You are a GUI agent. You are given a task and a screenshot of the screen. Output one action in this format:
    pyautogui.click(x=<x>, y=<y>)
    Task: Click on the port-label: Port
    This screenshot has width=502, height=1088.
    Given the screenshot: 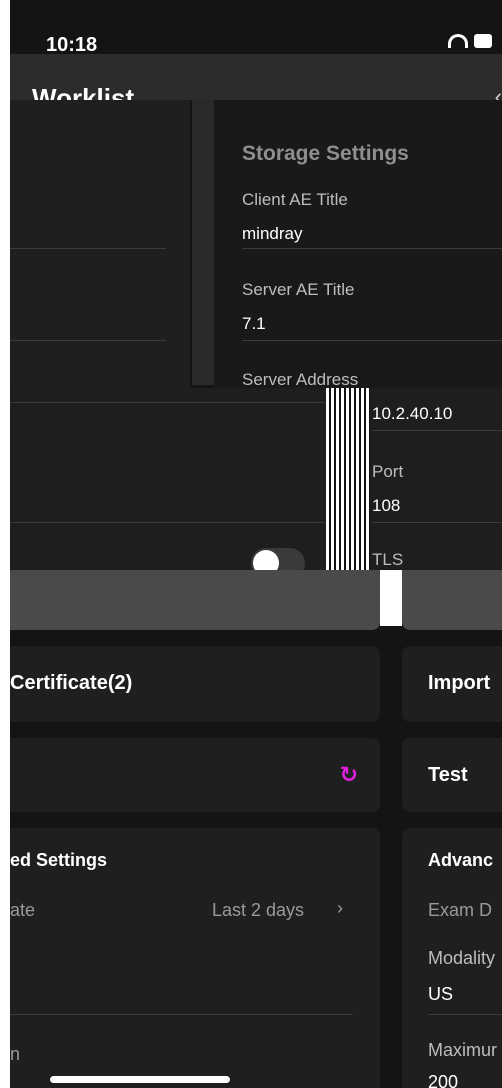 What is the action you would take?
    pyautogui.click(x=388, y=471)
    